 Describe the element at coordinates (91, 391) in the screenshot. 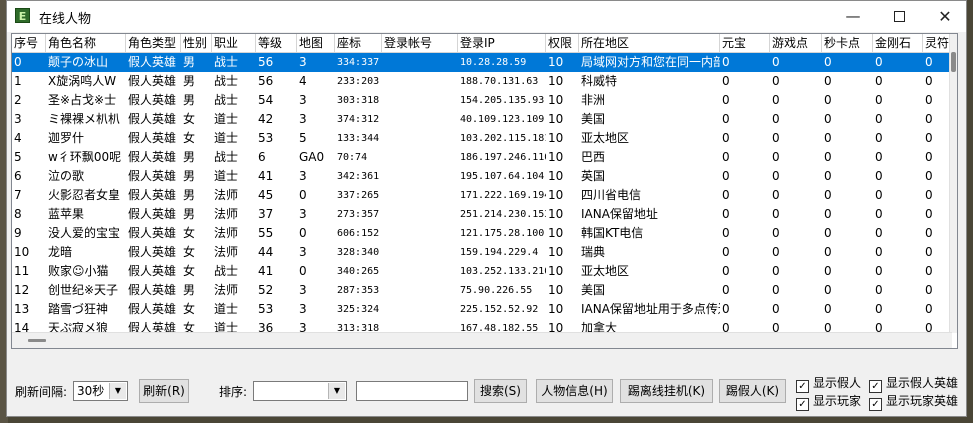

I see `refresh-interval-value: 30秒` at that location.